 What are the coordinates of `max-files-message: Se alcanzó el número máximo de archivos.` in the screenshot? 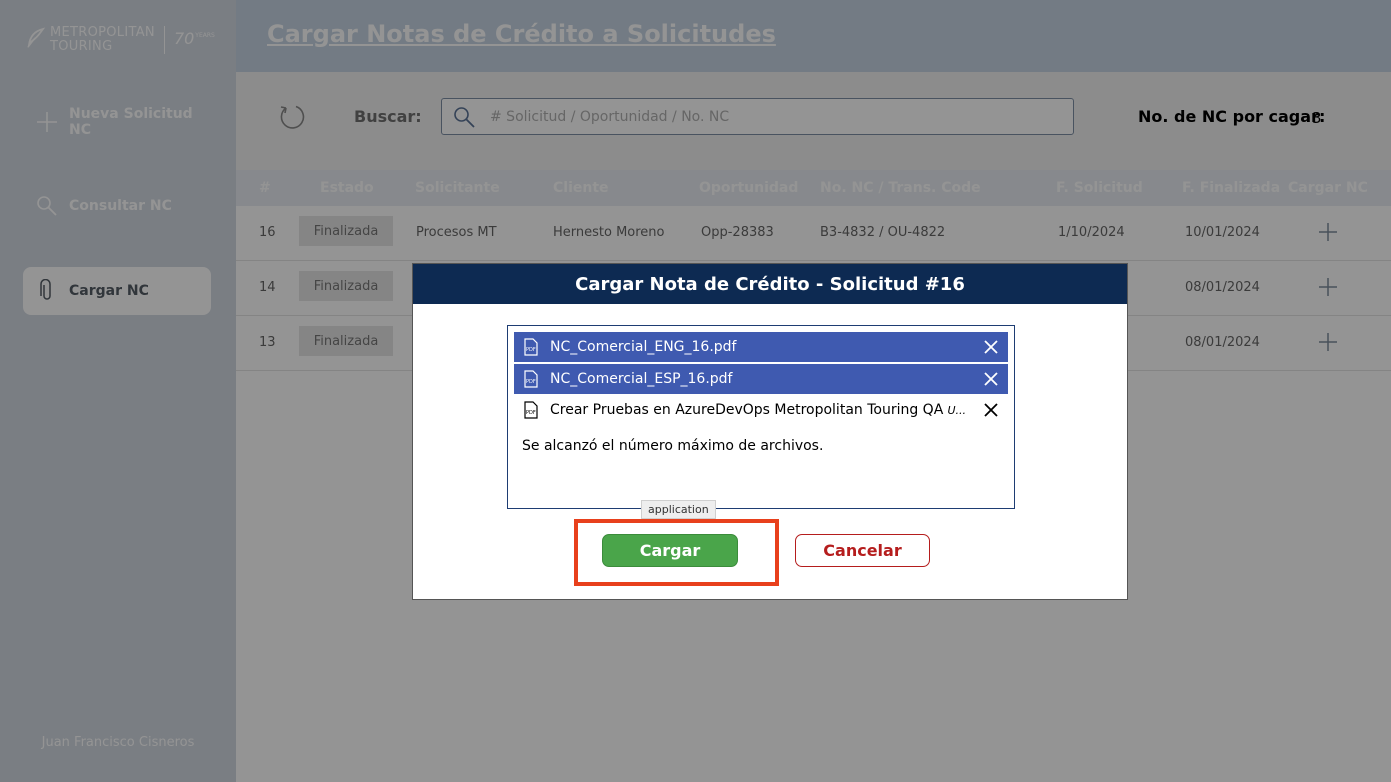 It's located at (673, 446).